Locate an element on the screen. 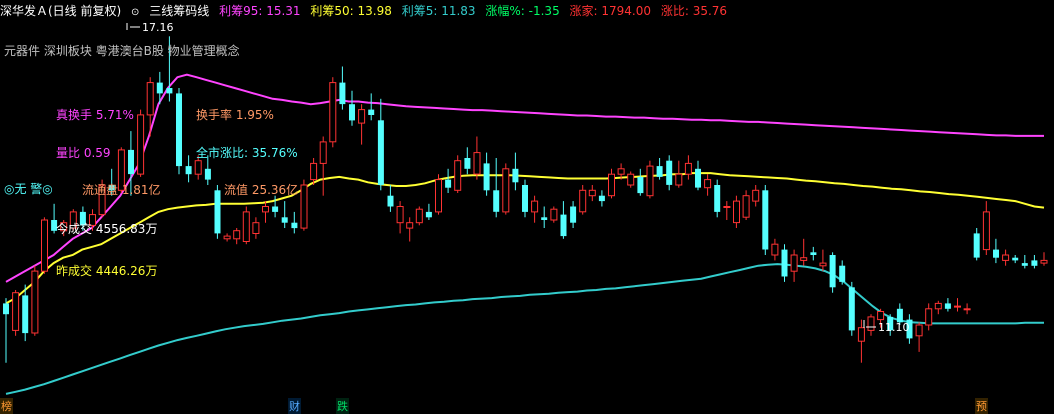 The image size is (1054, 414). real-turnover-label: 真换手 5.71% is located at coordinates (95, 115).